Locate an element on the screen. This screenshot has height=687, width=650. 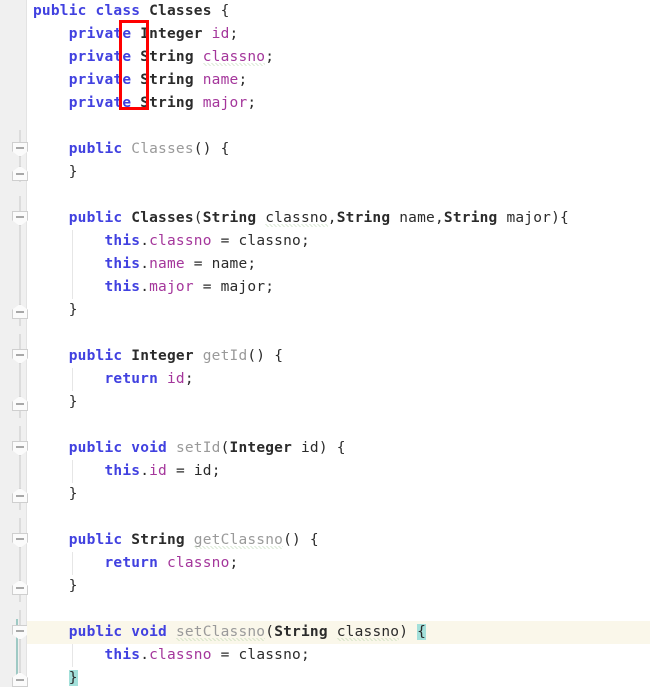
code-line-20: public void setId(Integer id) { is located at coordinates (338, 448).